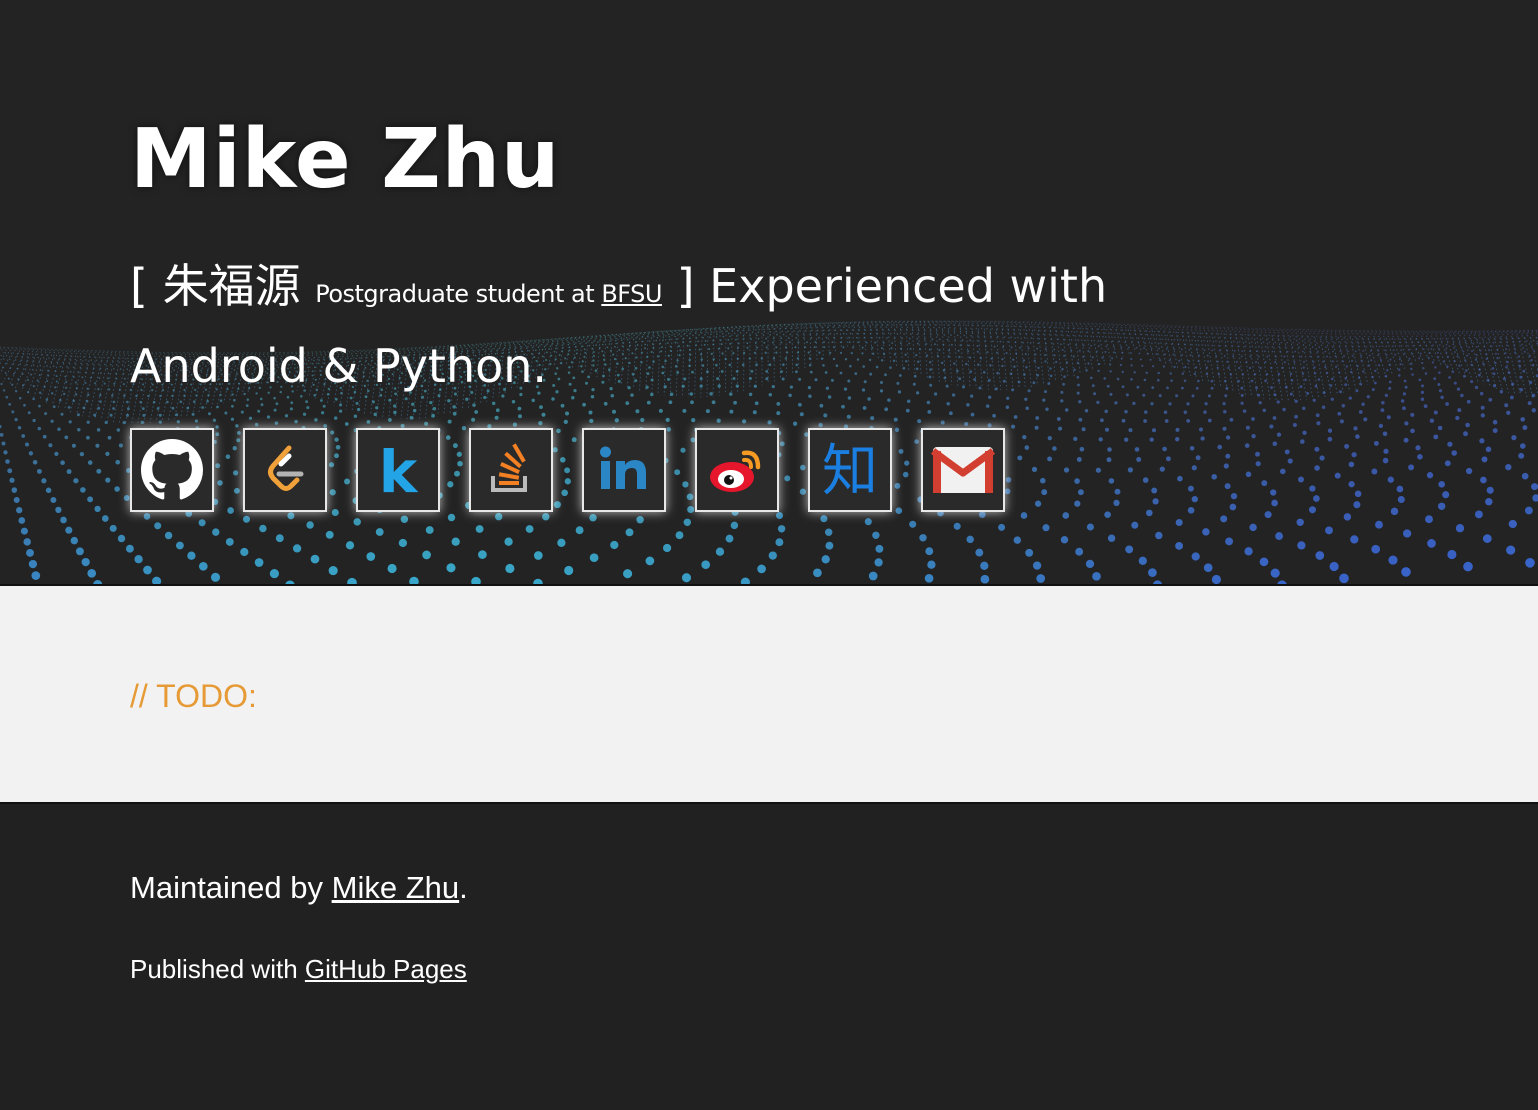 The height and width of the screenshot is (1110, 1538). Describe the element at coordinates (678, 286) in the screenshot. I see `tagline-close: ]` at that location.